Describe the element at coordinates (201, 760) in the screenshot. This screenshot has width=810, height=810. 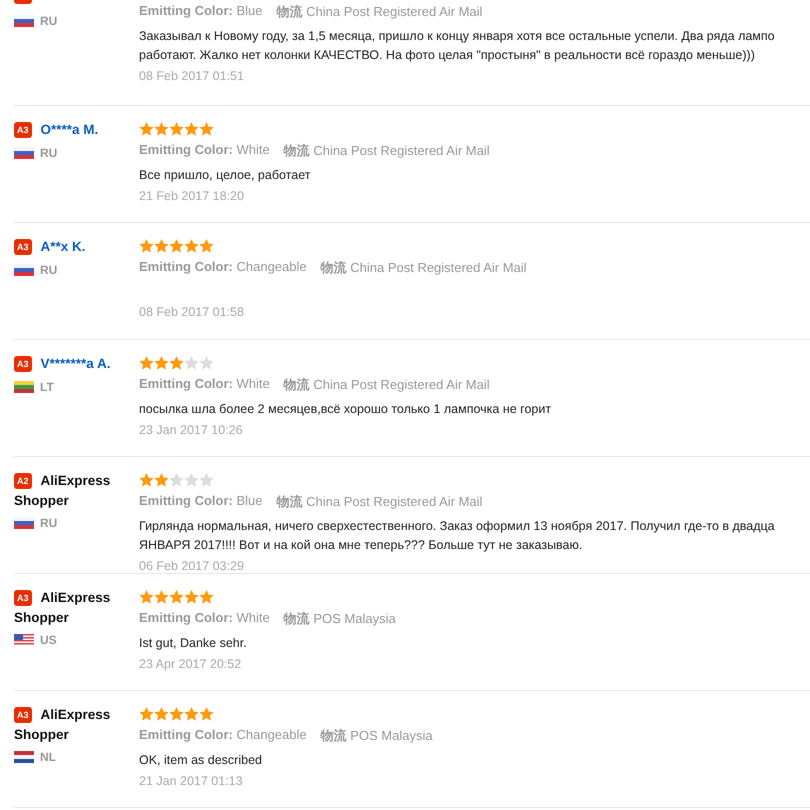
I see `review-text: OK, item as described` at that location.